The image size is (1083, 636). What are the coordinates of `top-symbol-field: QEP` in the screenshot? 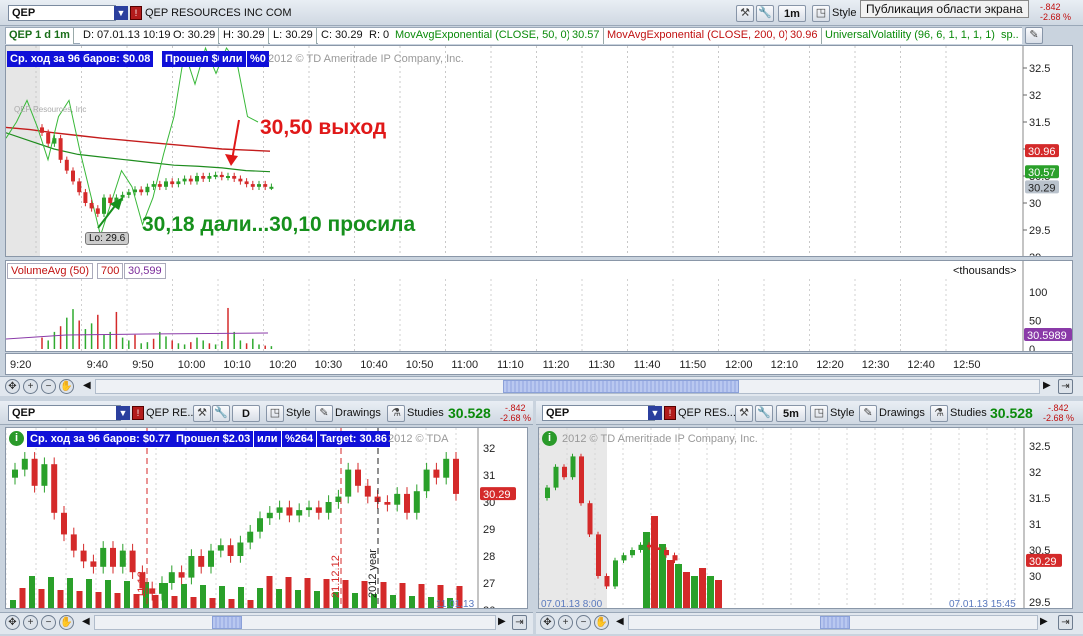 It's located at (62, 13).